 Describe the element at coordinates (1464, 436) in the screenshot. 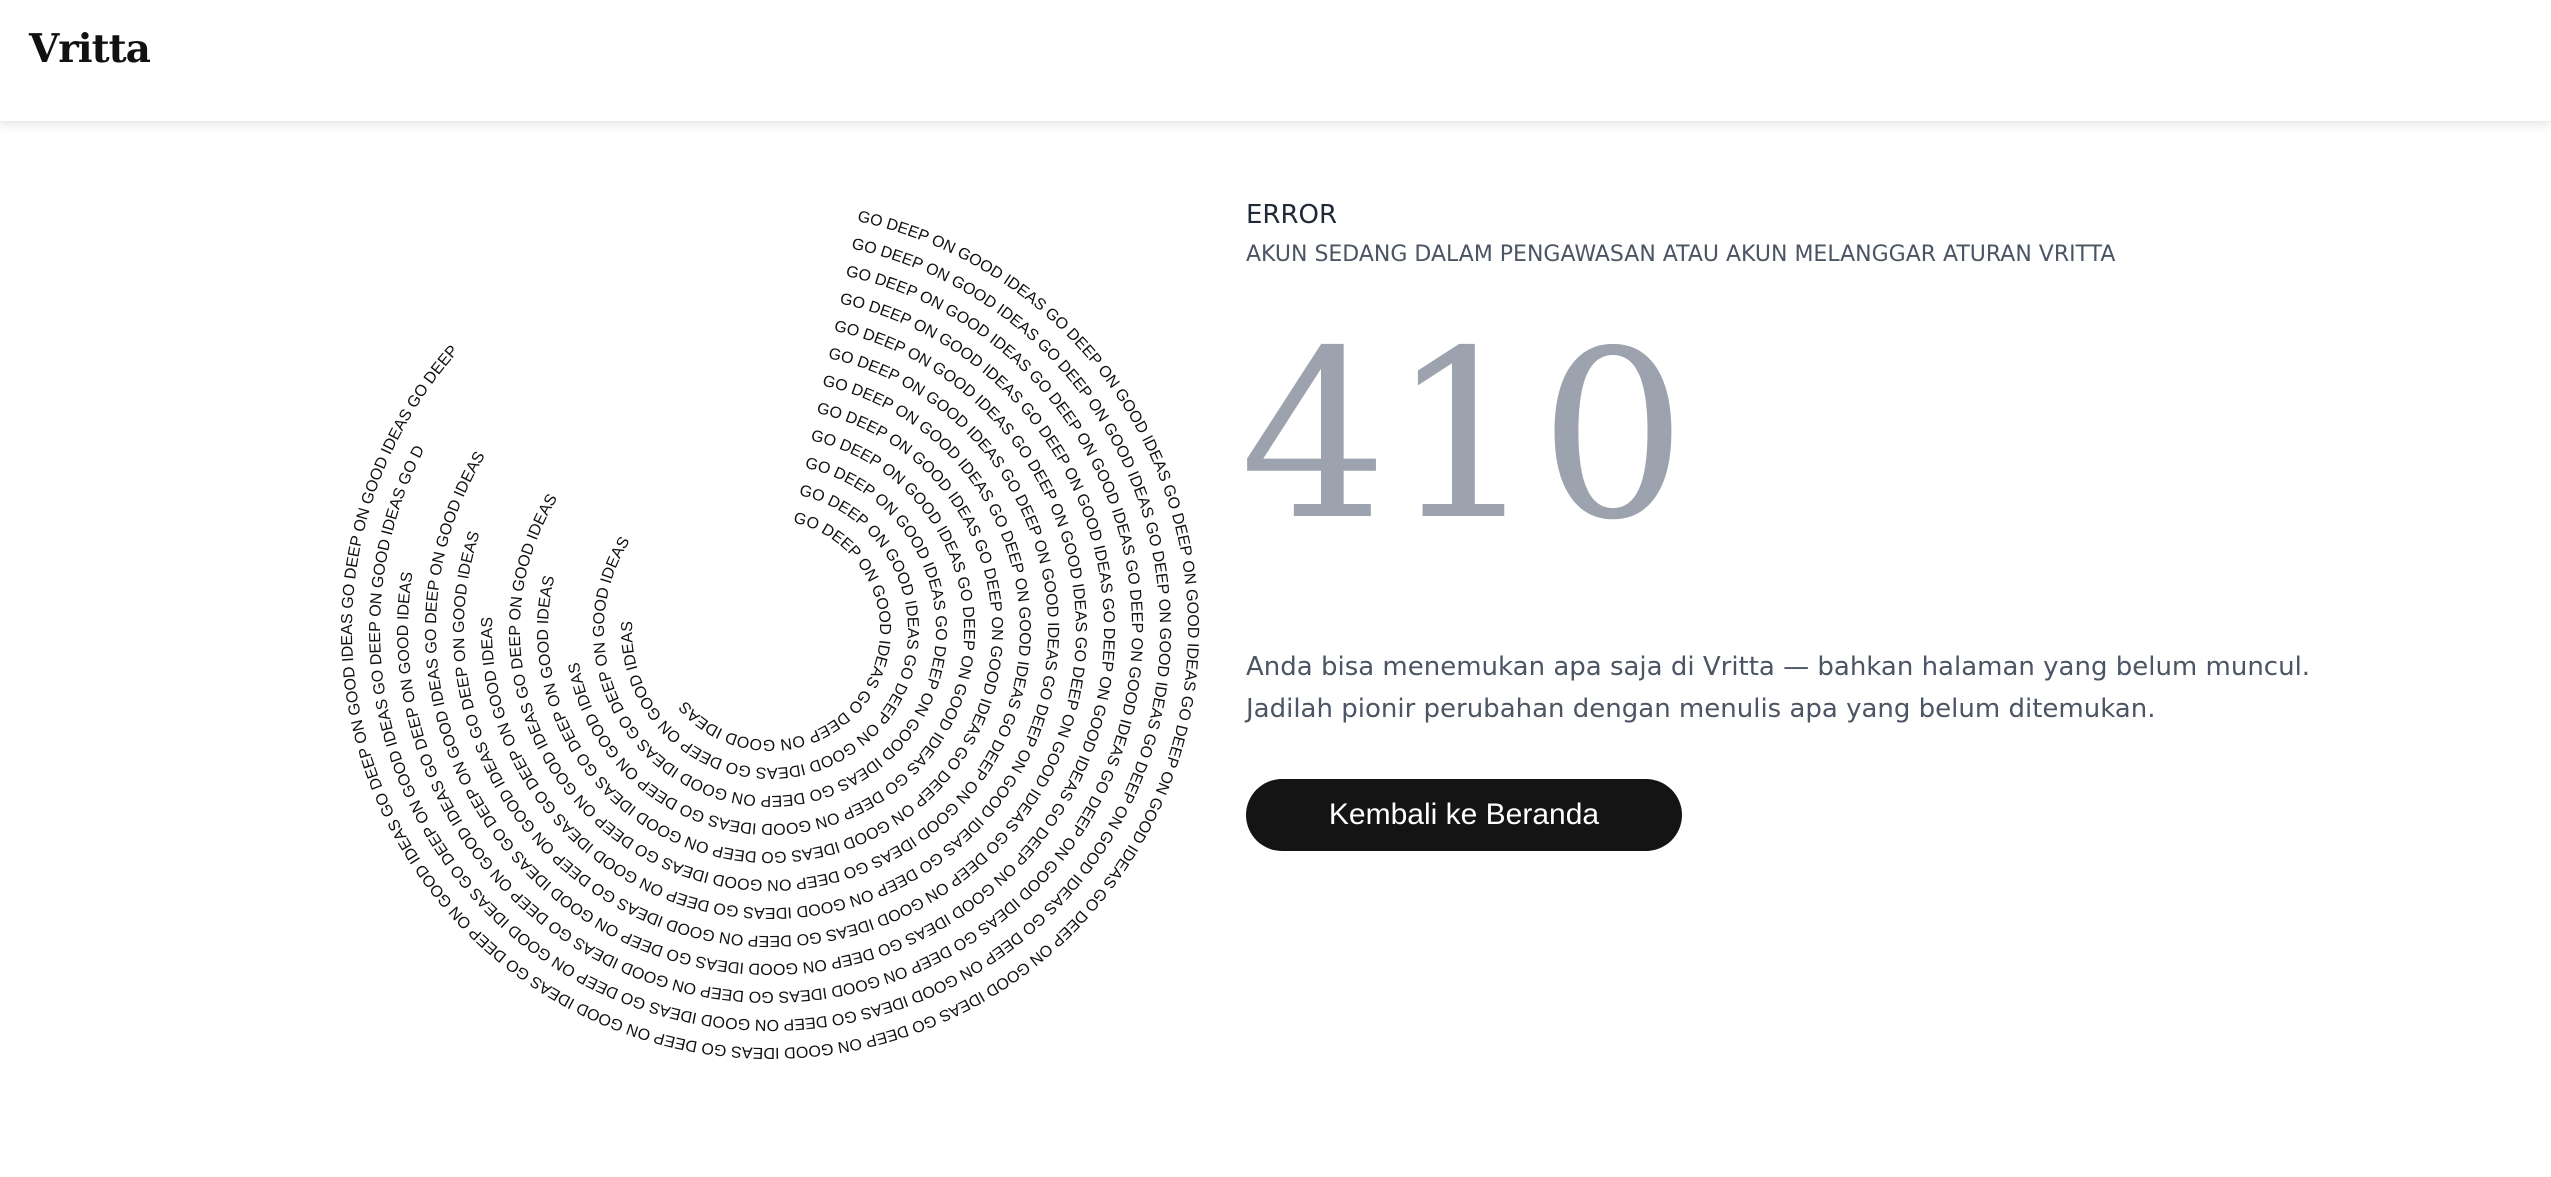

I see `error-code: 410` at that location.